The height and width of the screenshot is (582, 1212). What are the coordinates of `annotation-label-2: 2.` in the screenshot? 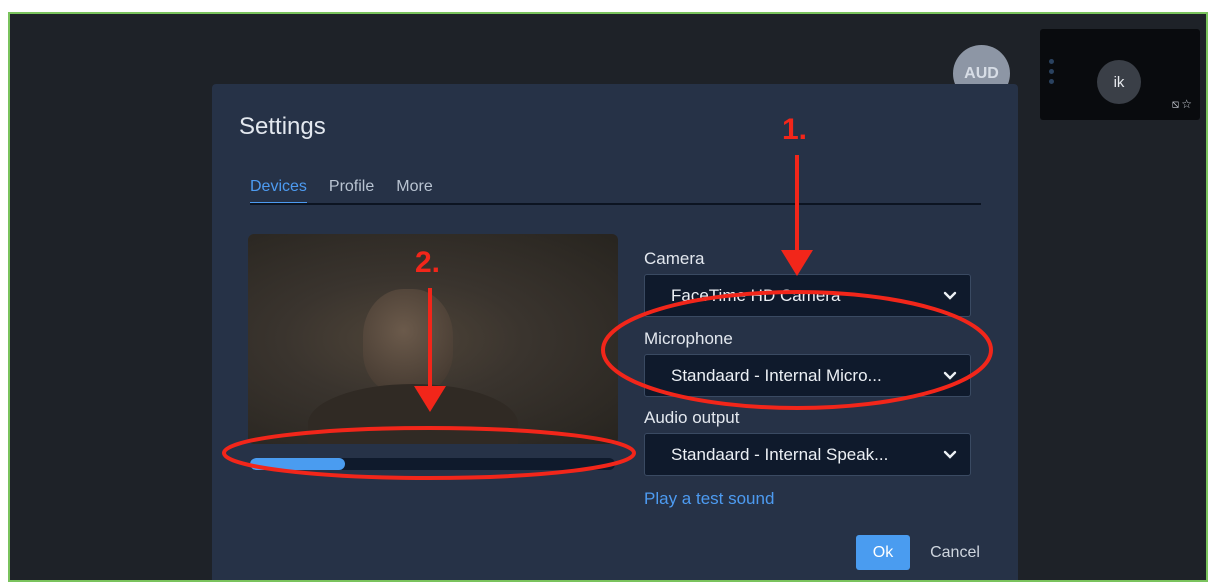 It's located at (428, 262).